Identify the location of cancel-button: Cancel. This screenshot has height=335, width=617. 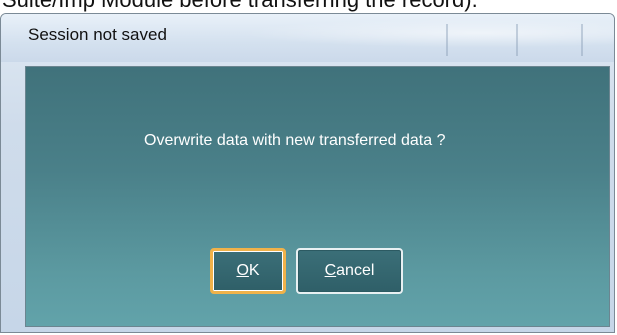
(349, 271).